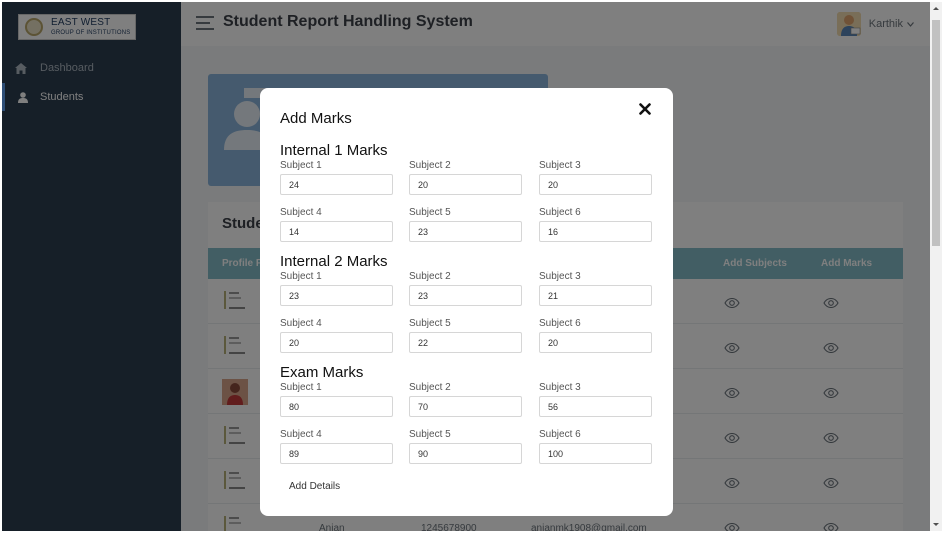  I want to click on close-button, so click(645, 109).